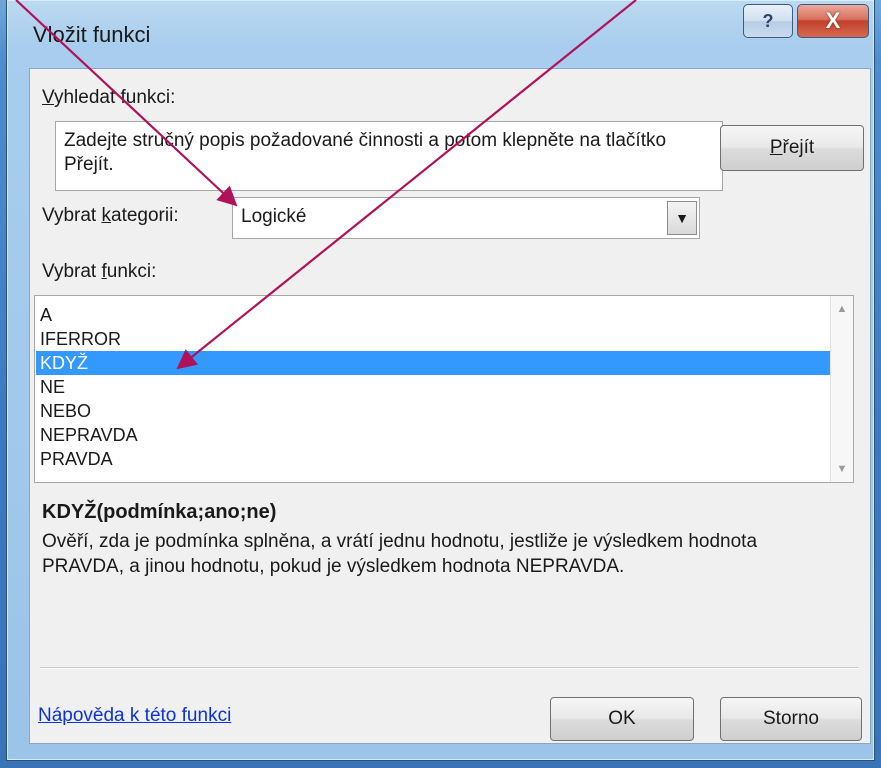 Image resolution: width=881 pixels, height=768 pixels. What do you see at coordinates (466, 218) in the screenshot?
I see `category-select: Logické ▼` at bounding box center [466, 218].